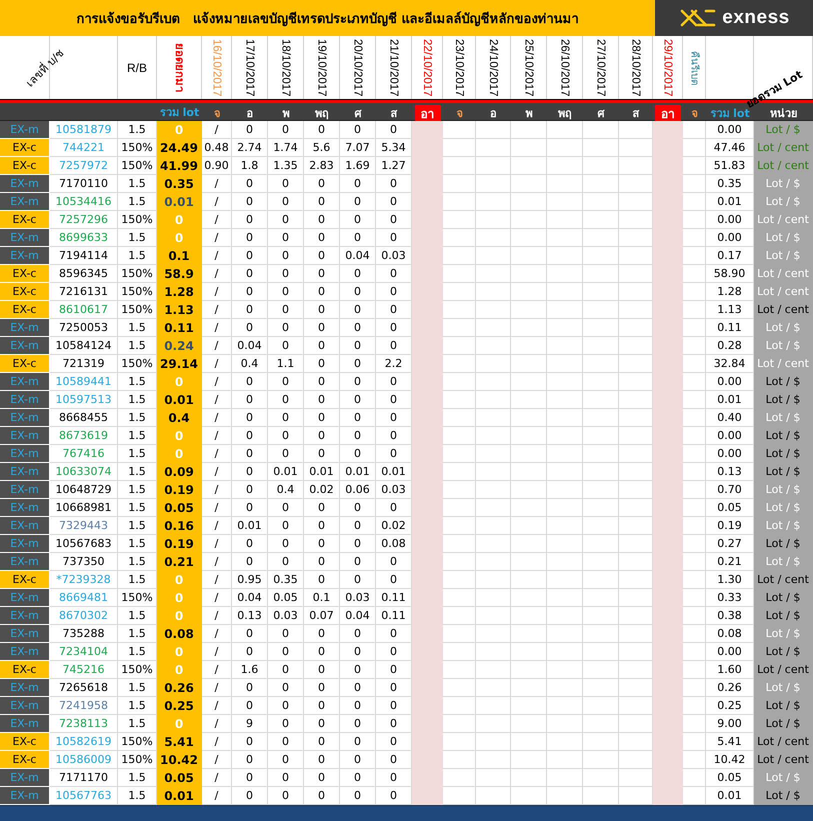  What do you see at coordinates (394, 67) in the screenshot?
I see `date-header: 21/10/2017` at bounding box center [394, 67].